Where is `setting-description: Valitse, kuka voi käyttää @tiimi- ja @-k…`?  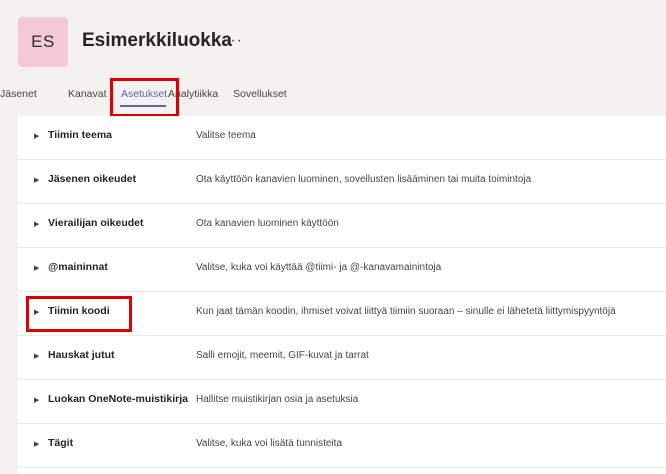
setting-description: Valitse, kuka voi käyttää @tiimi- ja @-k… is located at coordinates (319, 267).